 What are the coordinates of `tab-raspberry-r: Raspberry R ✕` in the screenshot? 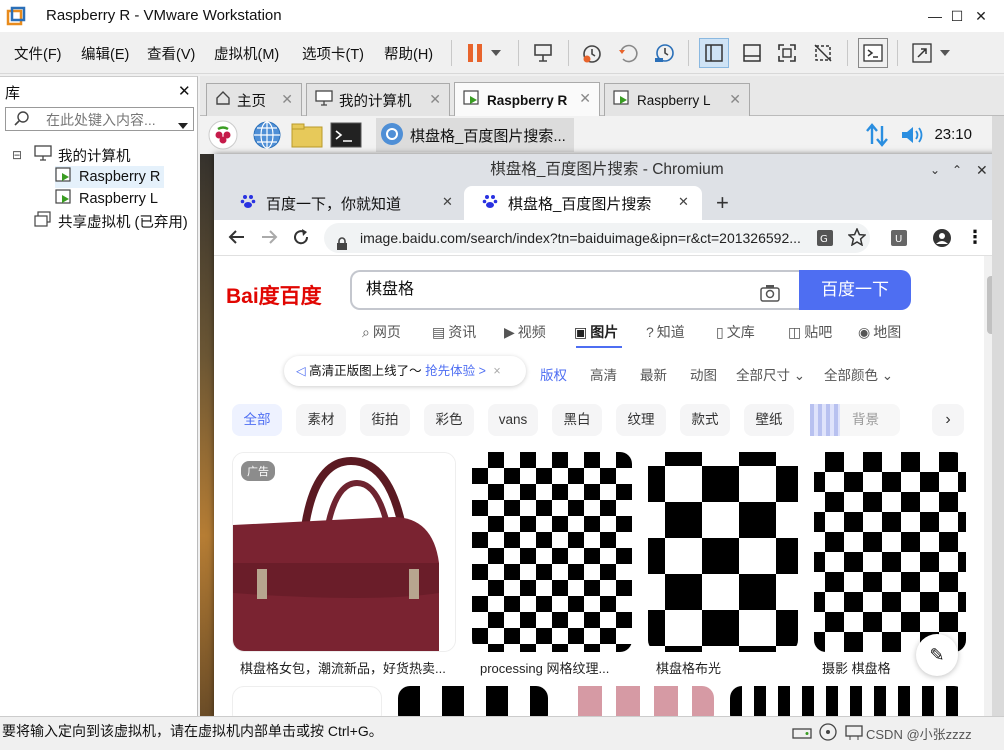 It's located at (527, 99).